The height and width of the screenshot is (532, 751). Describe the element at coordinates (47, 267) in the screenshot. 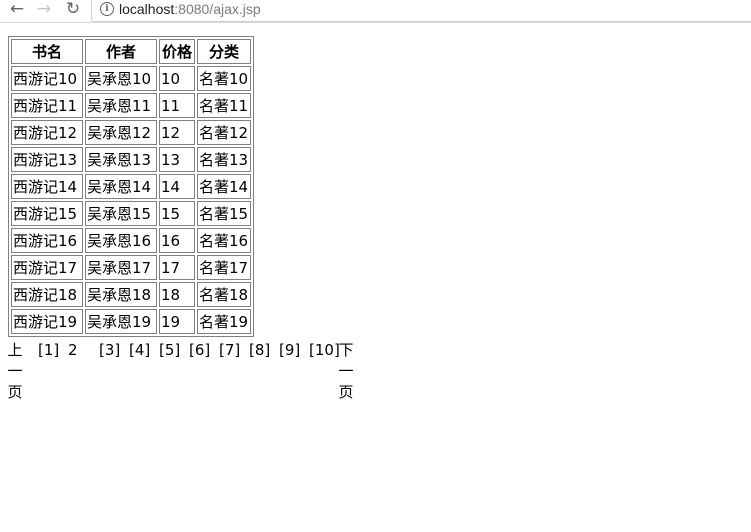

I see `cell-book-name: 西游记17` at that location.